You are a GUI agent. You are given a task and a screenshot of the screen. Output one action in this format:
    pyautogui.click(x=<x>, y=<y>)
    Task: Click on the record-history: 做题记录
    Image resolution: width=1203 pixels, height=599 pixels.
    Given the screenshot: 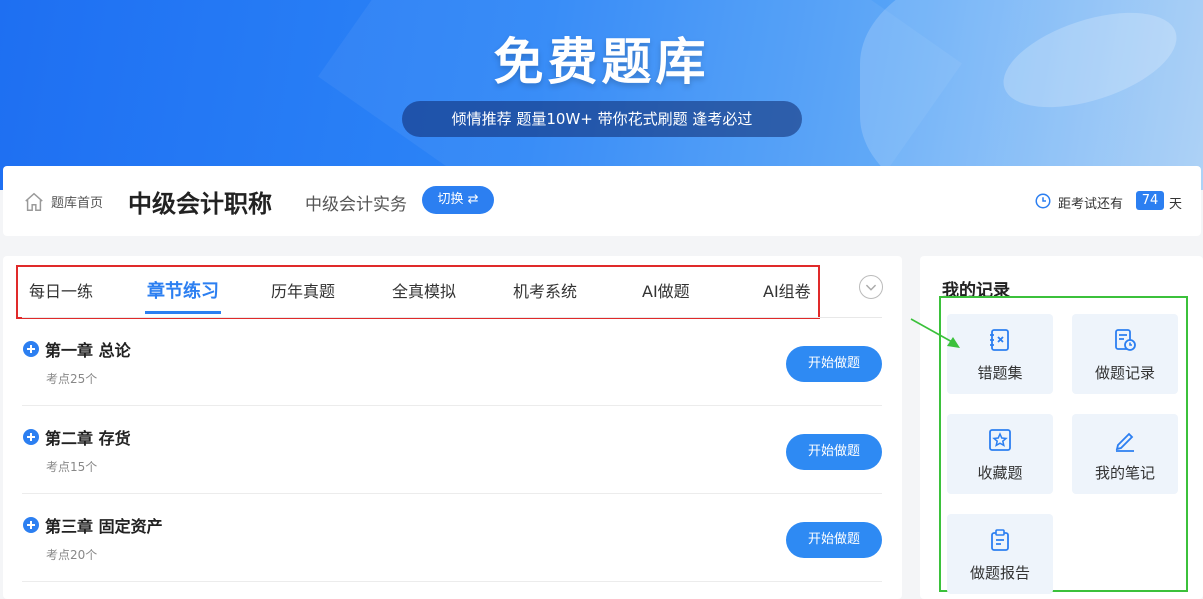 What is the action you would take?
    pyautogui.click(x=1125, y=354)
    